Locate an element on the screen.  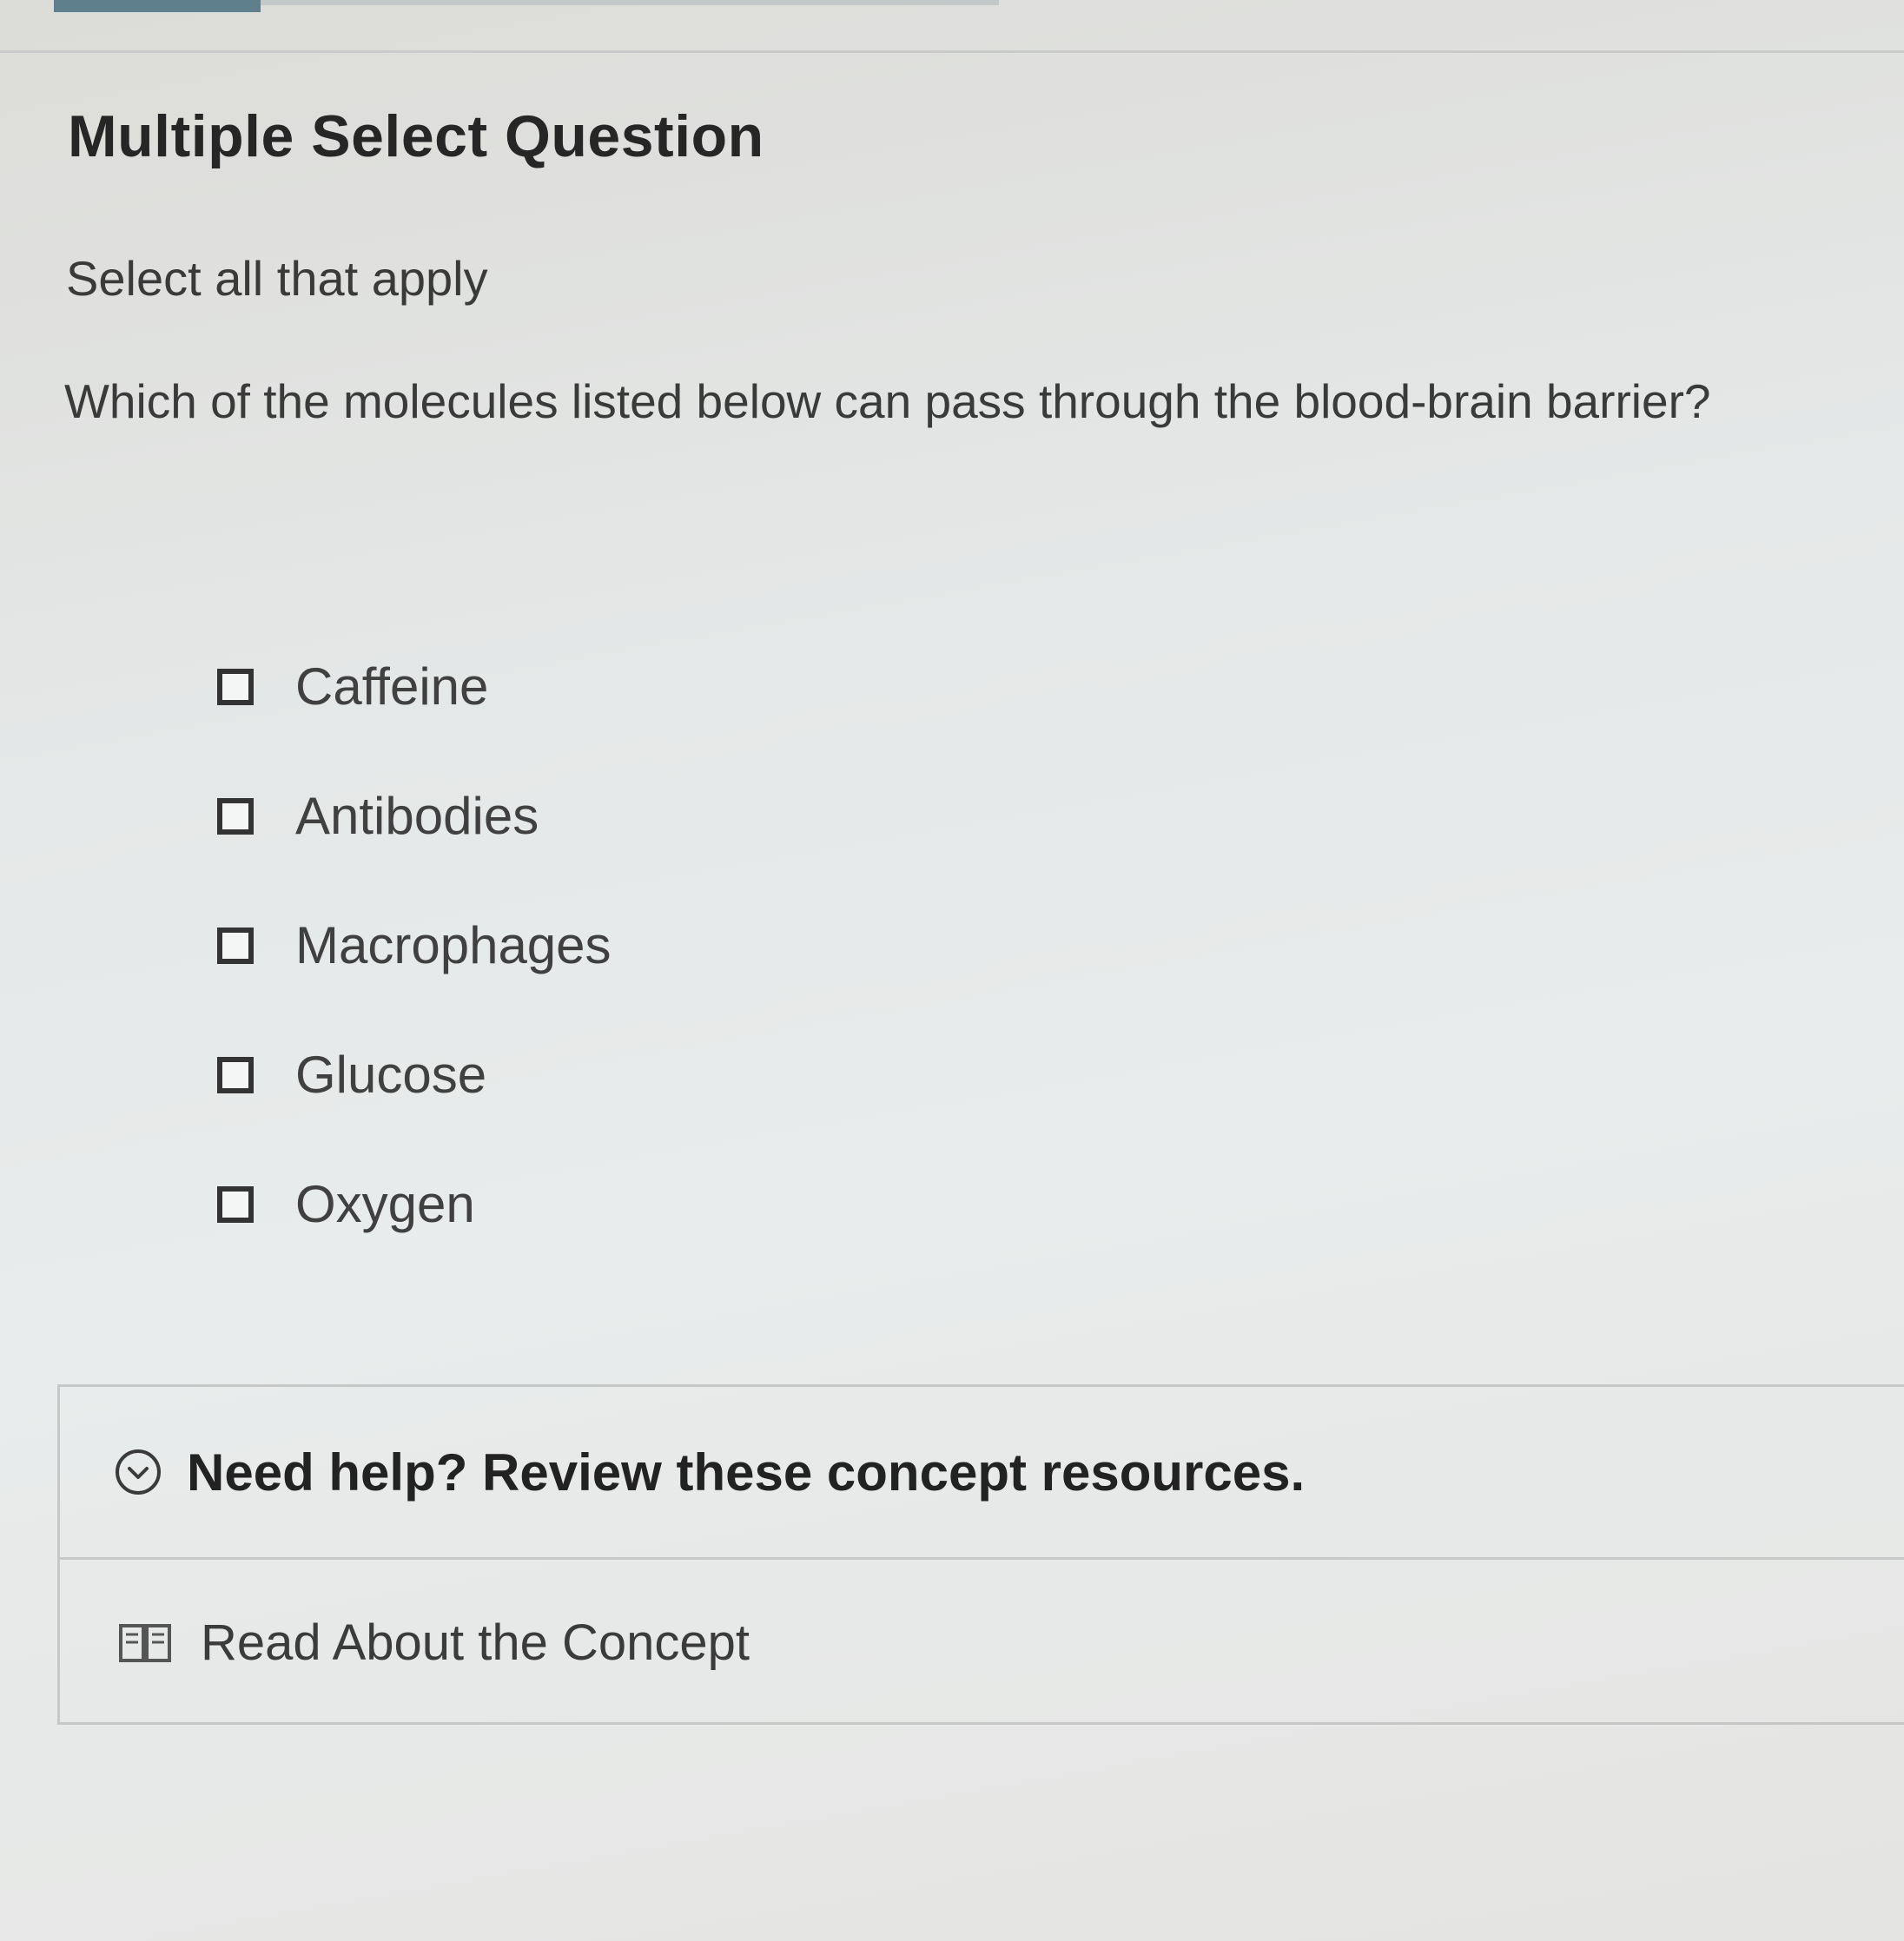
option-label: Caffeine is located at coordinates (391, 686).